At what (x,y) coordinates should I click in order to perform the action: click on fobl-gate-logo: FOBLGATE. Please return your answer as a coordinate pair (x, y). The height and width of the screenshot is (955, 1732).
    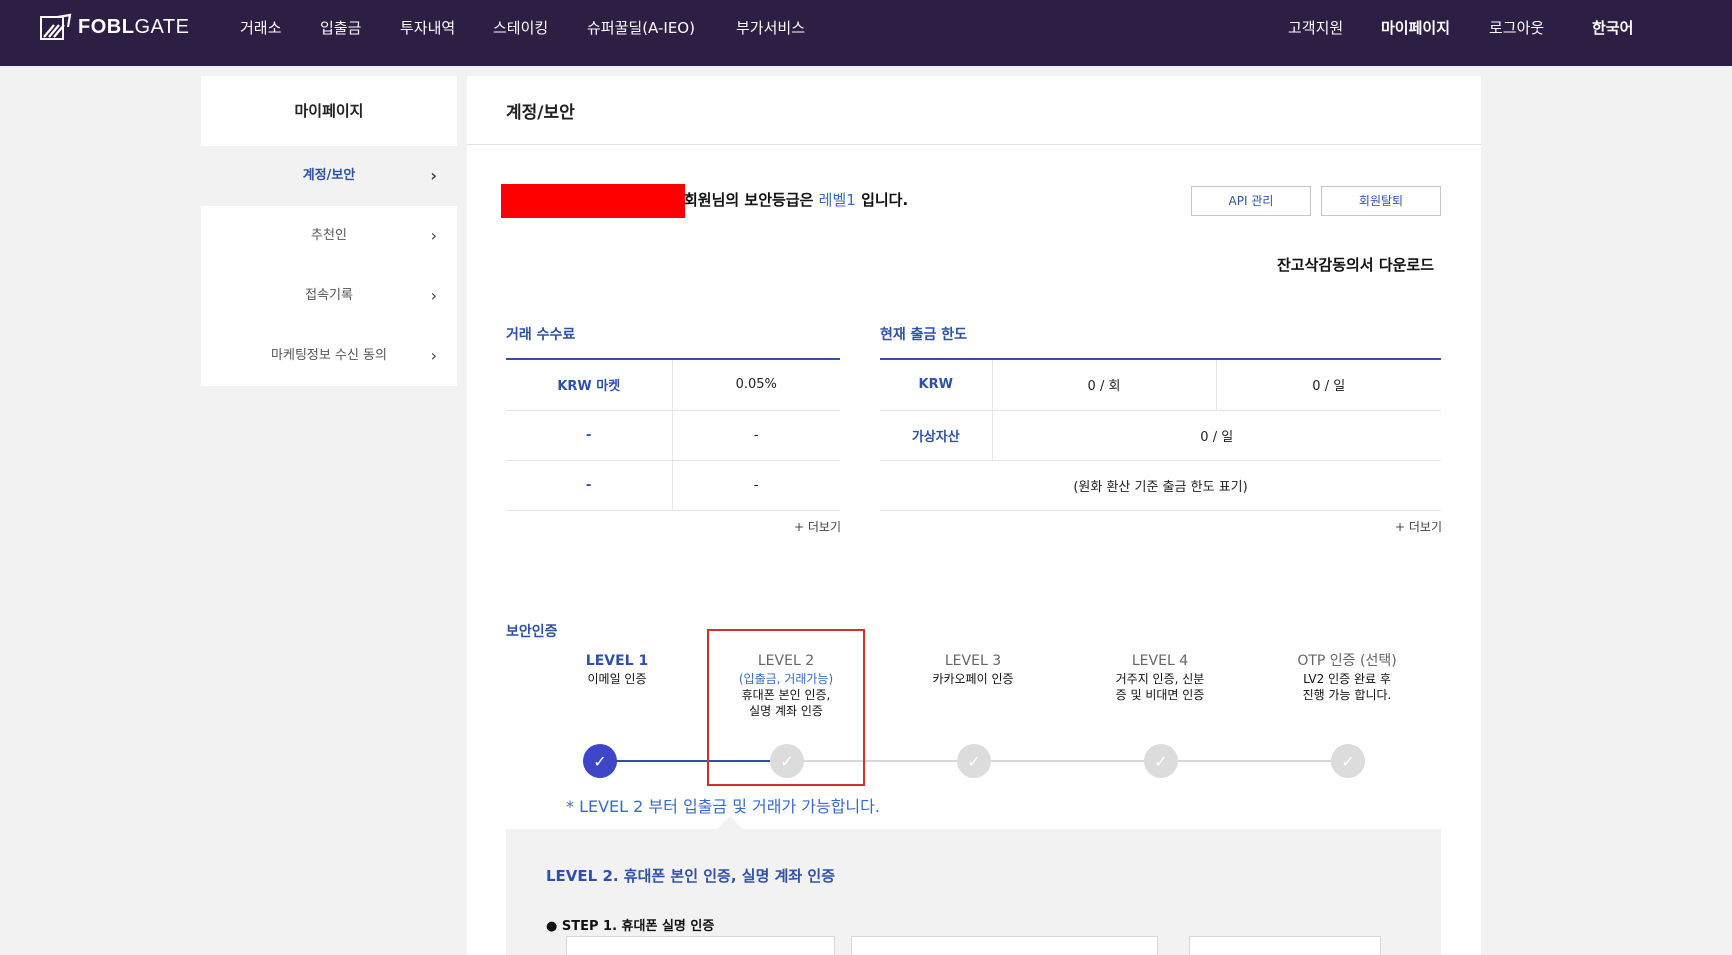
    Looking at the image, I should click on (114, 27).